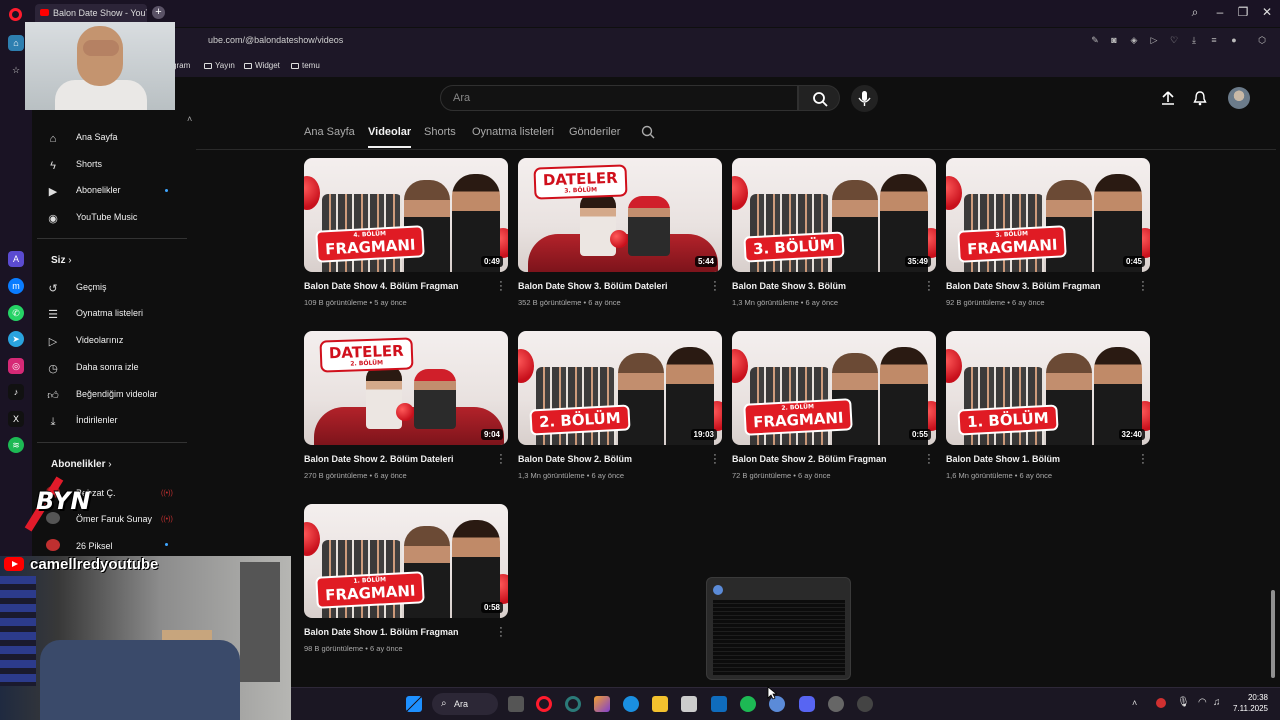 This screenshot has height=720, width=1280. Describe the element at coordinates (16, 445) in the screenshot. I see `spotify-icon: ≋` at that location.